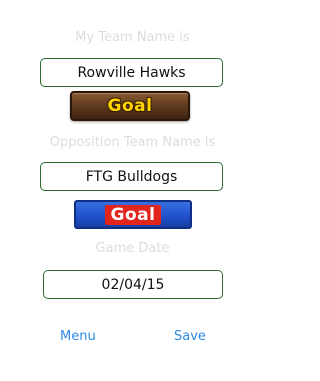 This screenshot has height=381, width=320. What do you see at coordinates (131, 176) in the screenshot?
I see `opposition-team-name-field` at bounding box center [131, 176].